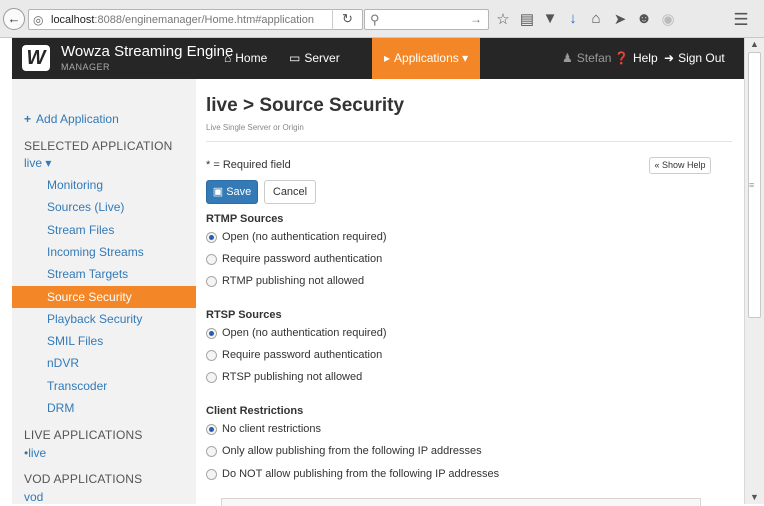 The image size is (764, 506). I want to click on sidebar-item-source-security: Source Security, so click(104, 297).